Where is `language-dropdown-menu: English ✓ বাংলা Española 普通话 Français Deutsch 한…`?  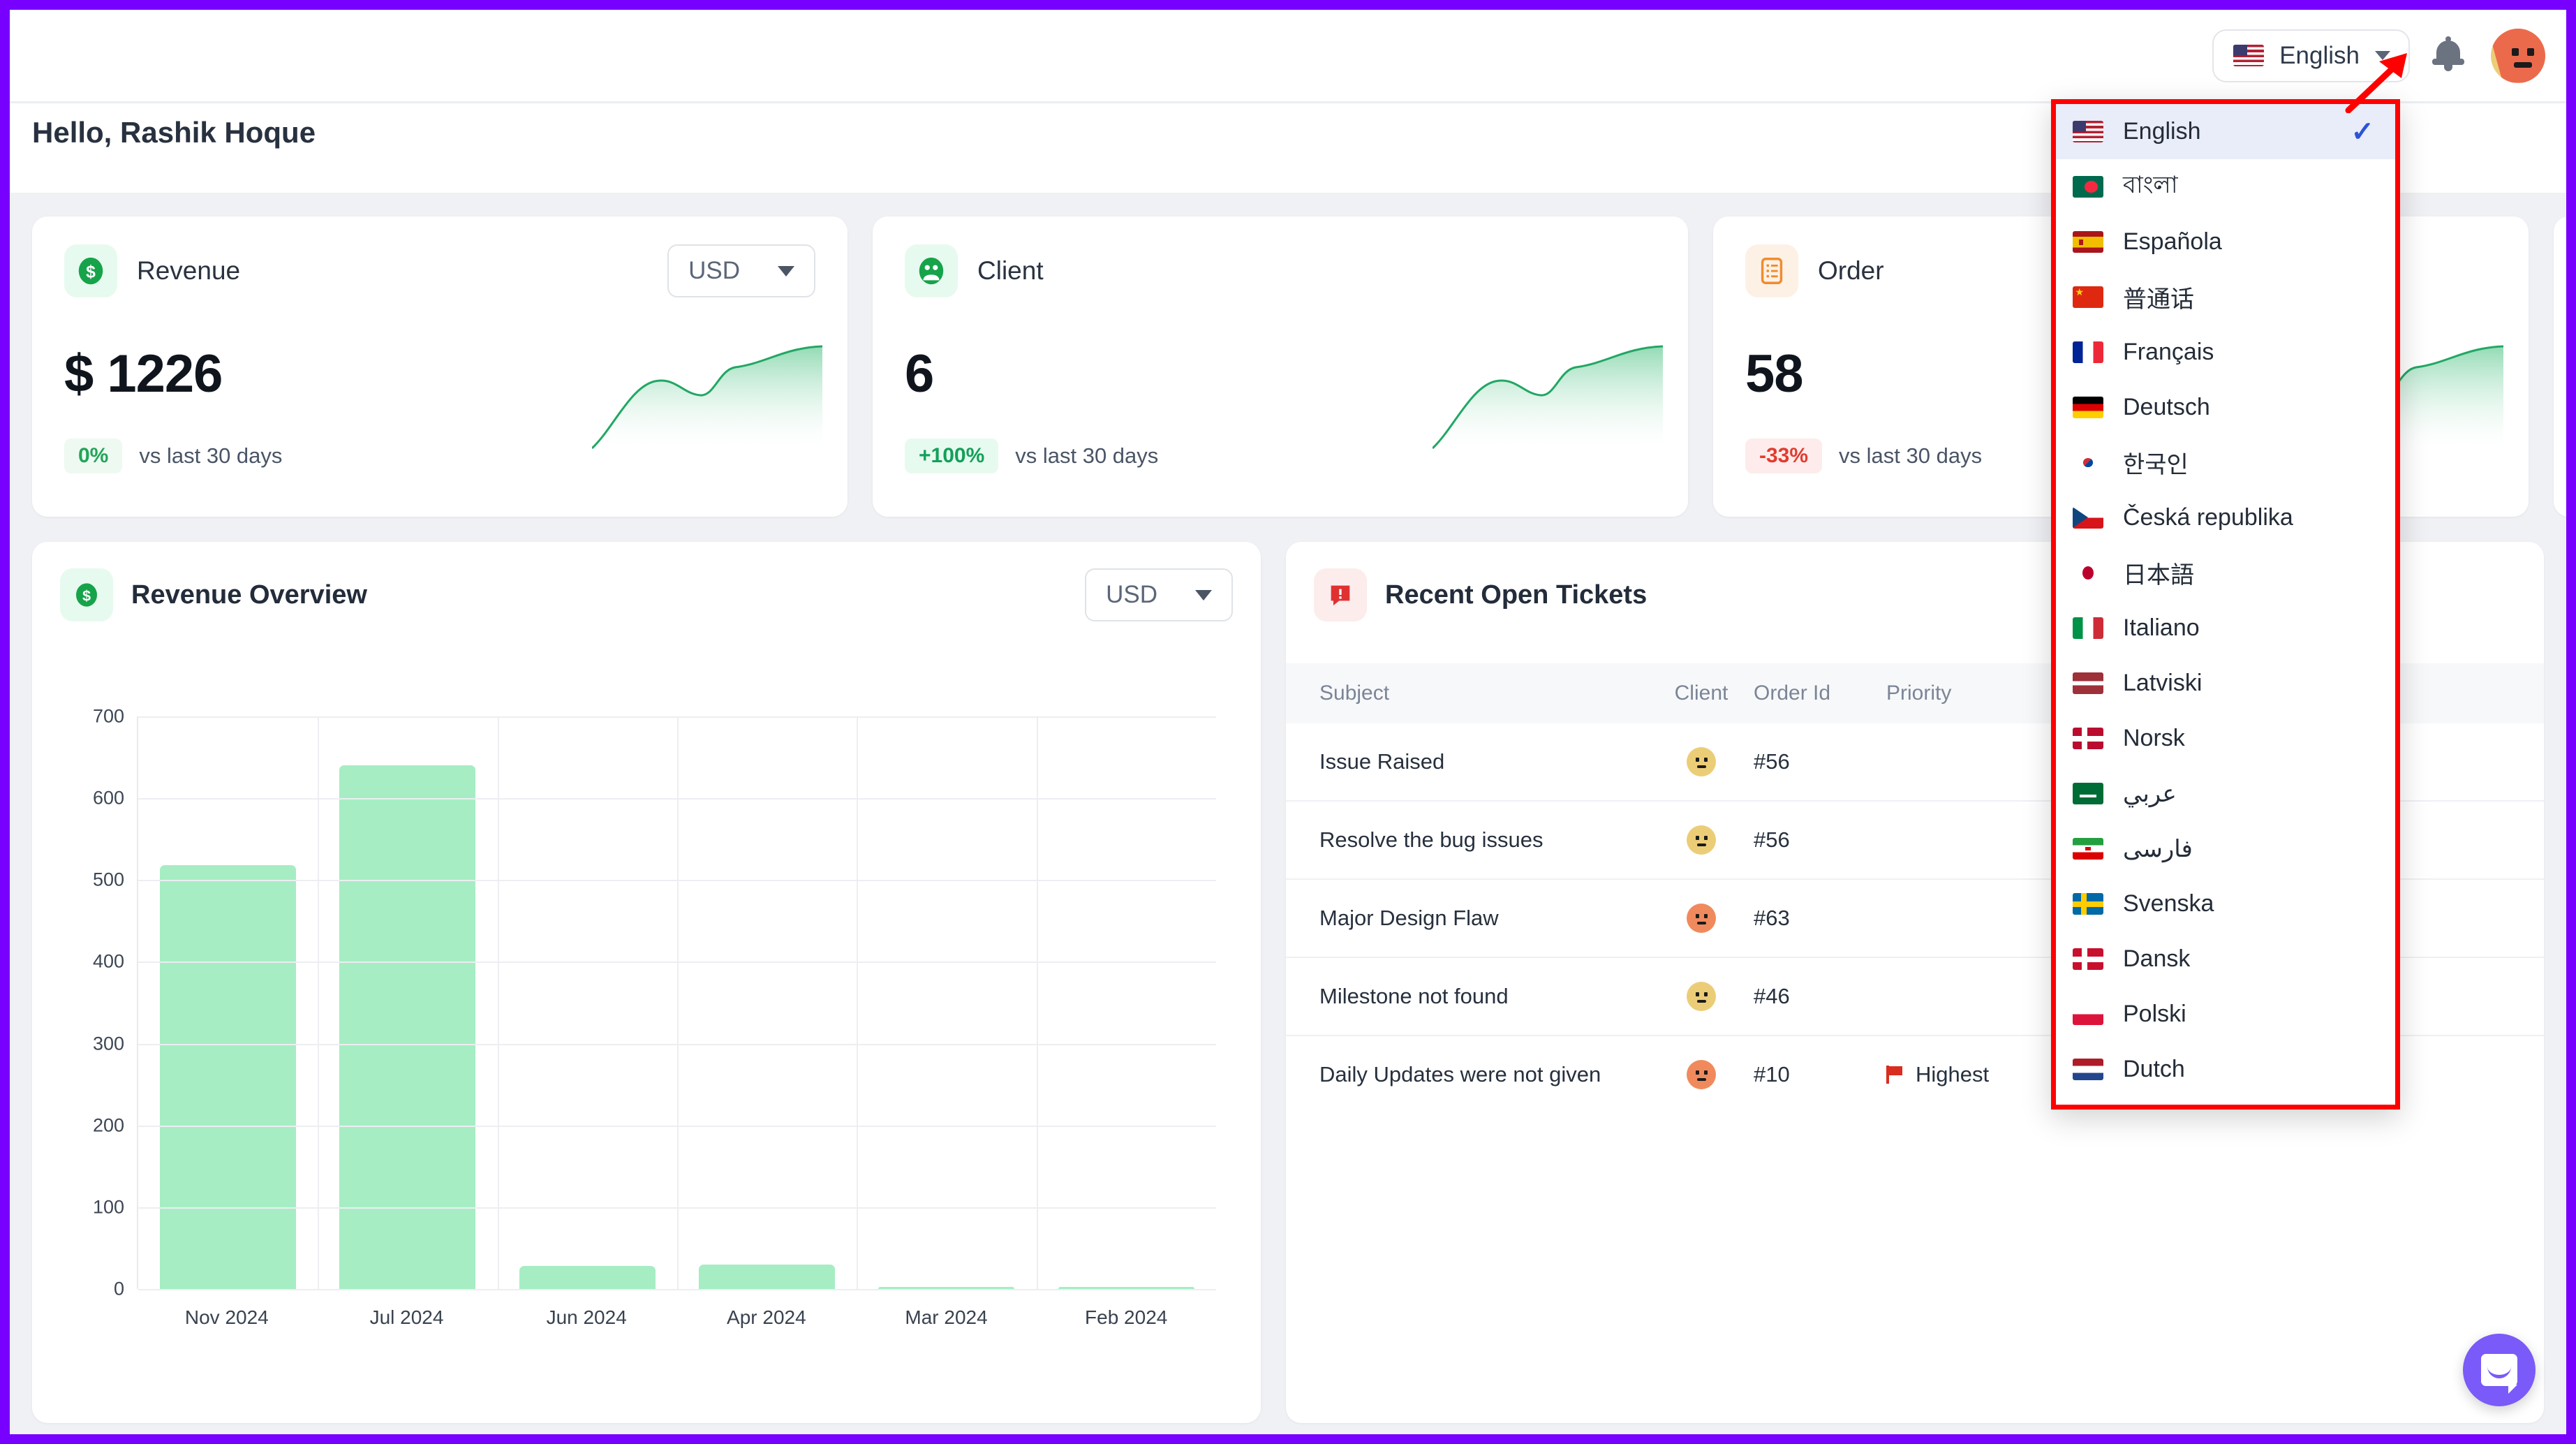
language-dropdown-menu: English ✓ বাংলা Española 普通话 Français Deutsch 한… is located at coordinates (2225, 604).